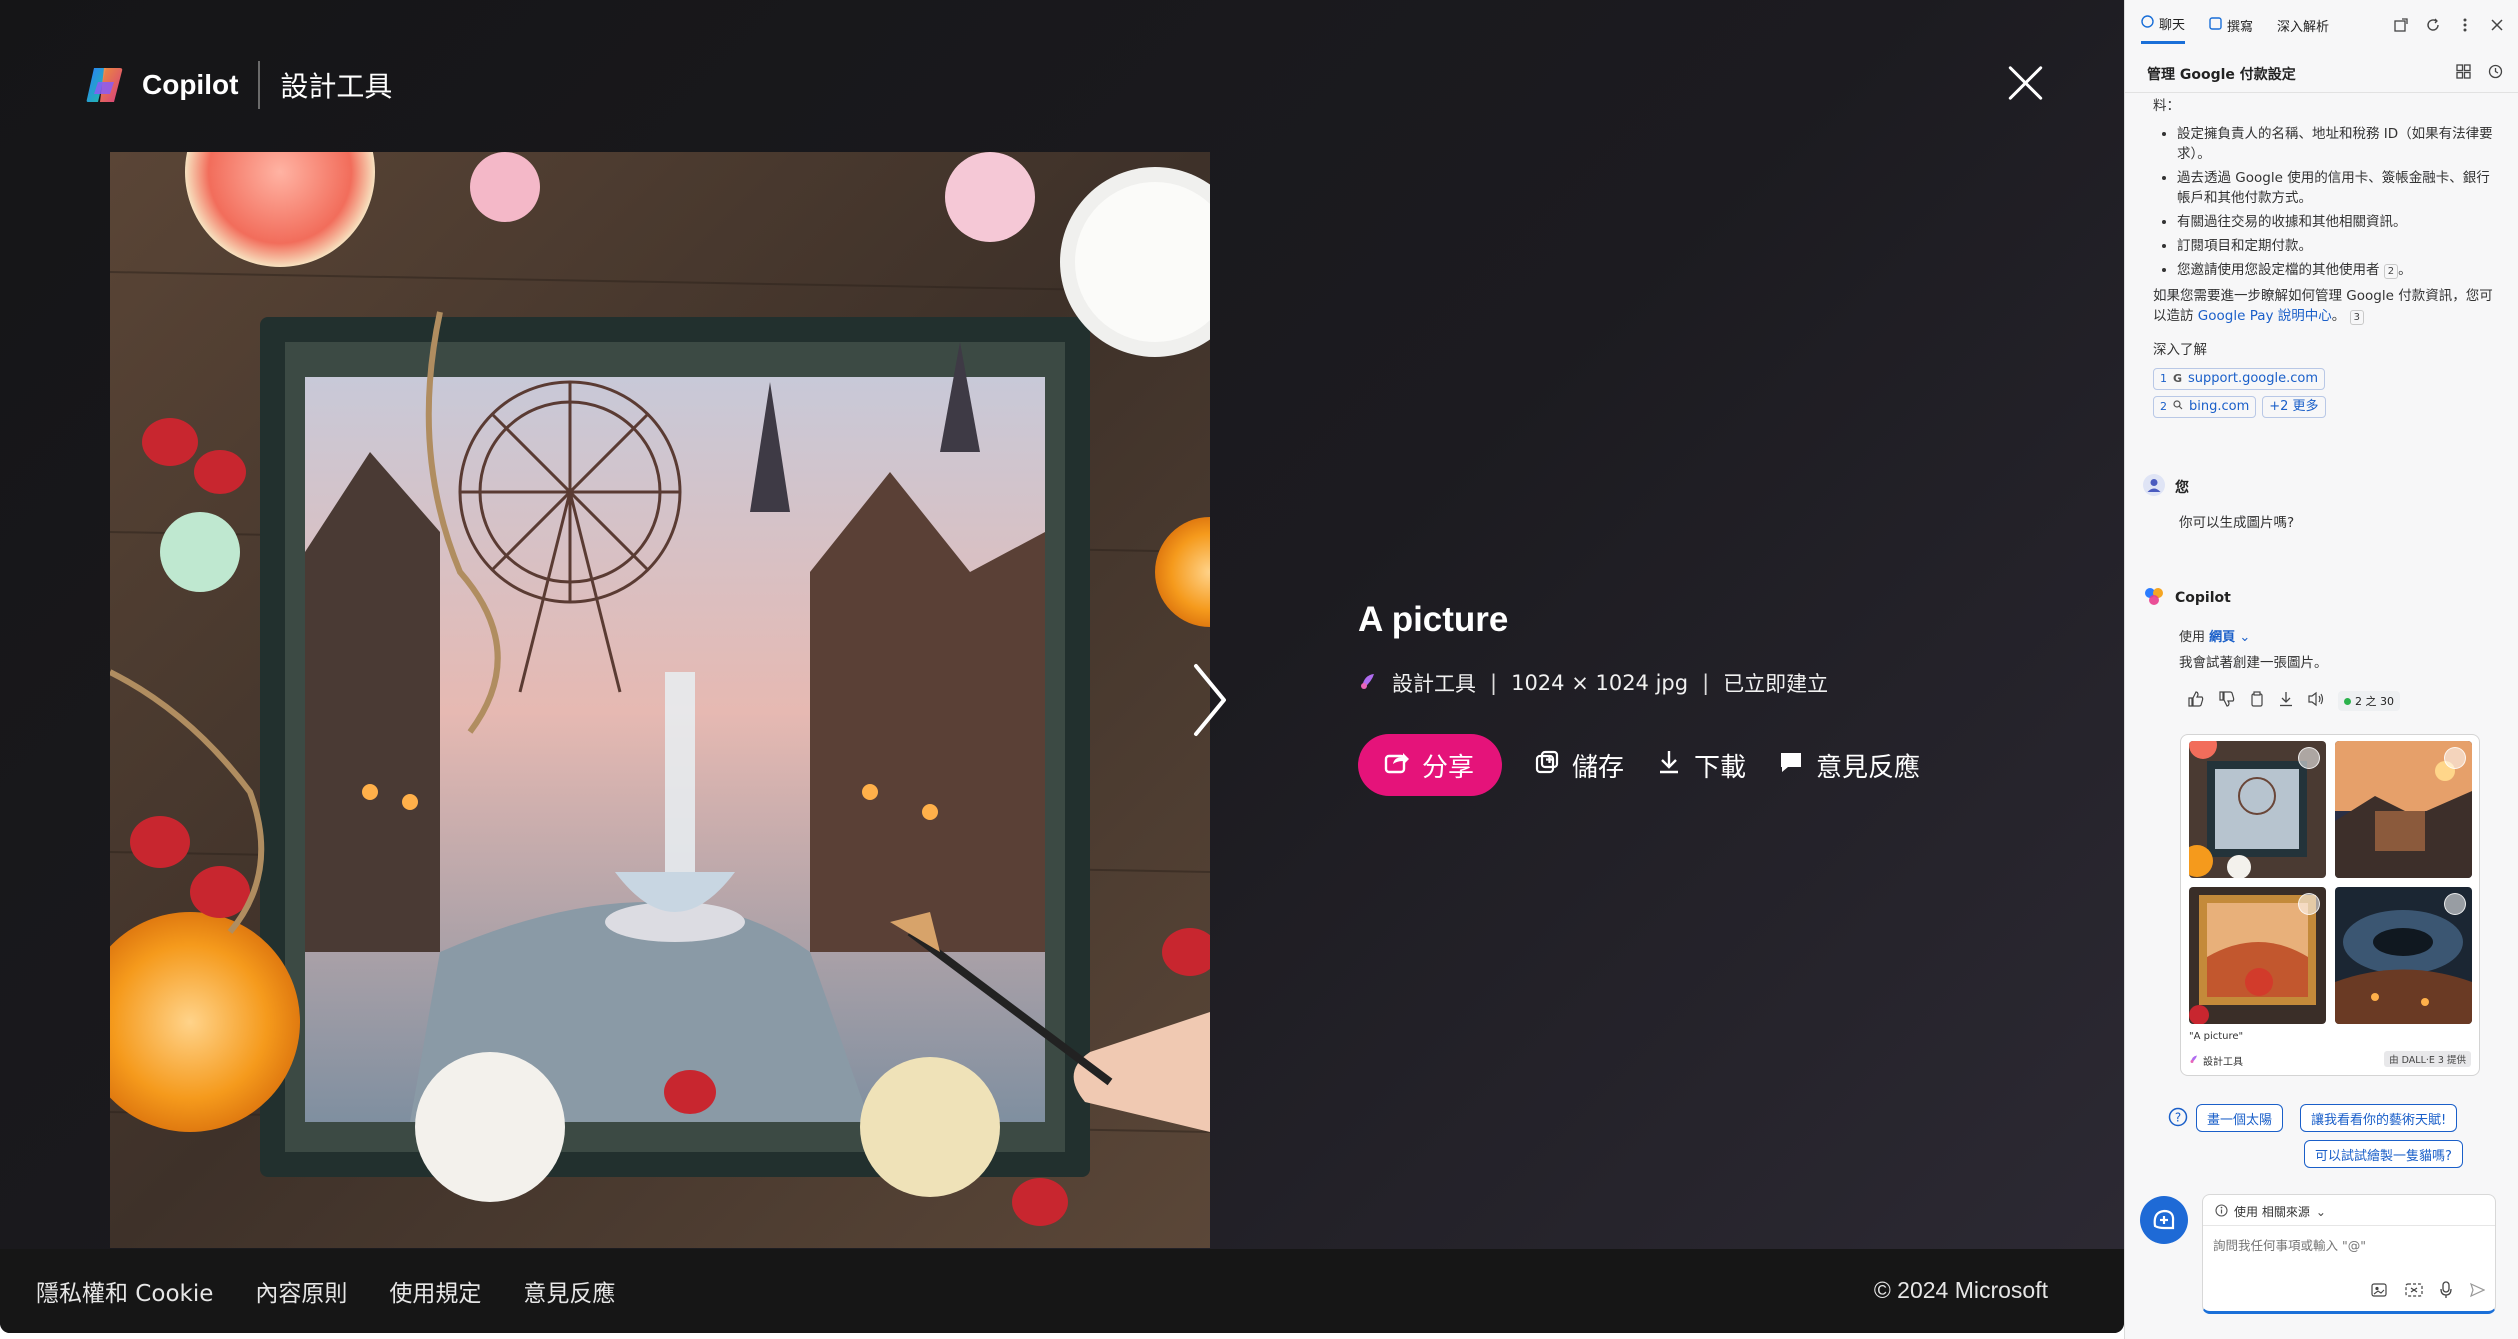 This screenshot has height=1339, width=2518. Describe the element at coordinates (435, 1291) in the screenshot. I see `footer-link-terms: 使用規定` at that location.